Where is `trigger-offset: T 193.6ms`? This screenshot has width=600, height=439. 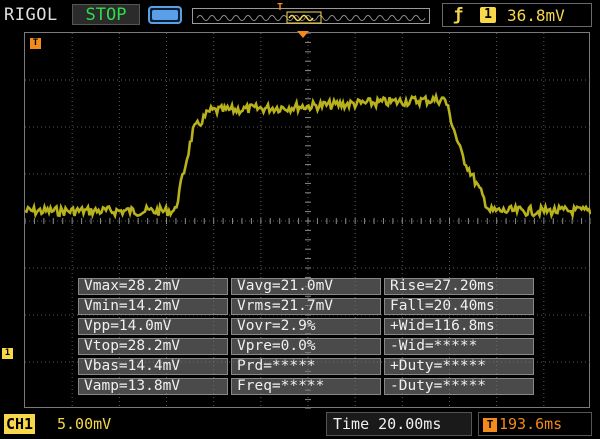 trigger-offset: T 193.6ms is located at coordinates (535, 424).